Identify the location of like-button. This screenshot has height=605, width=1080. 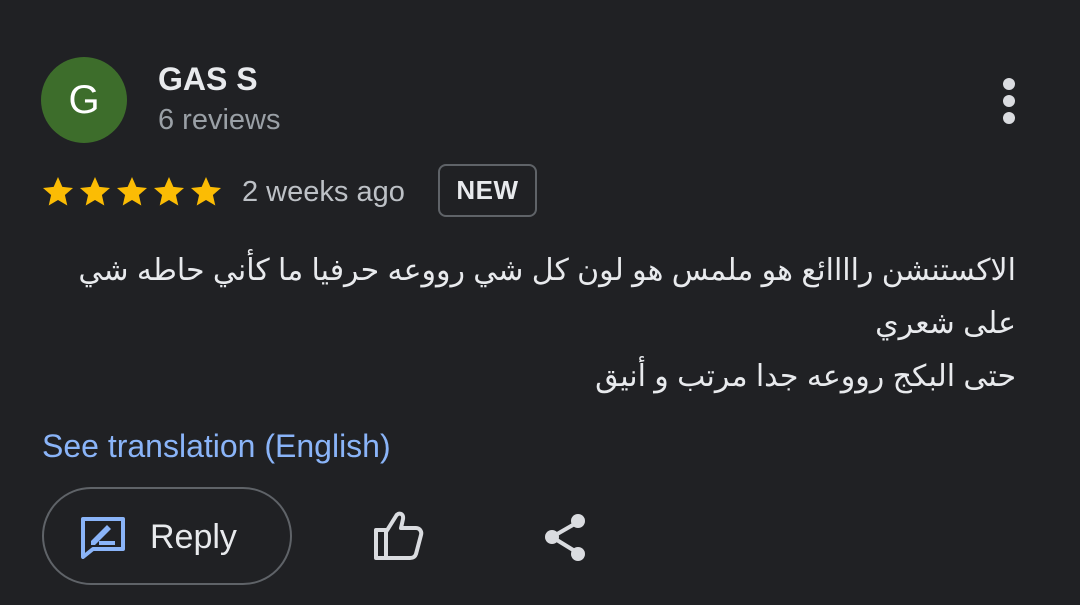
(398, 536).